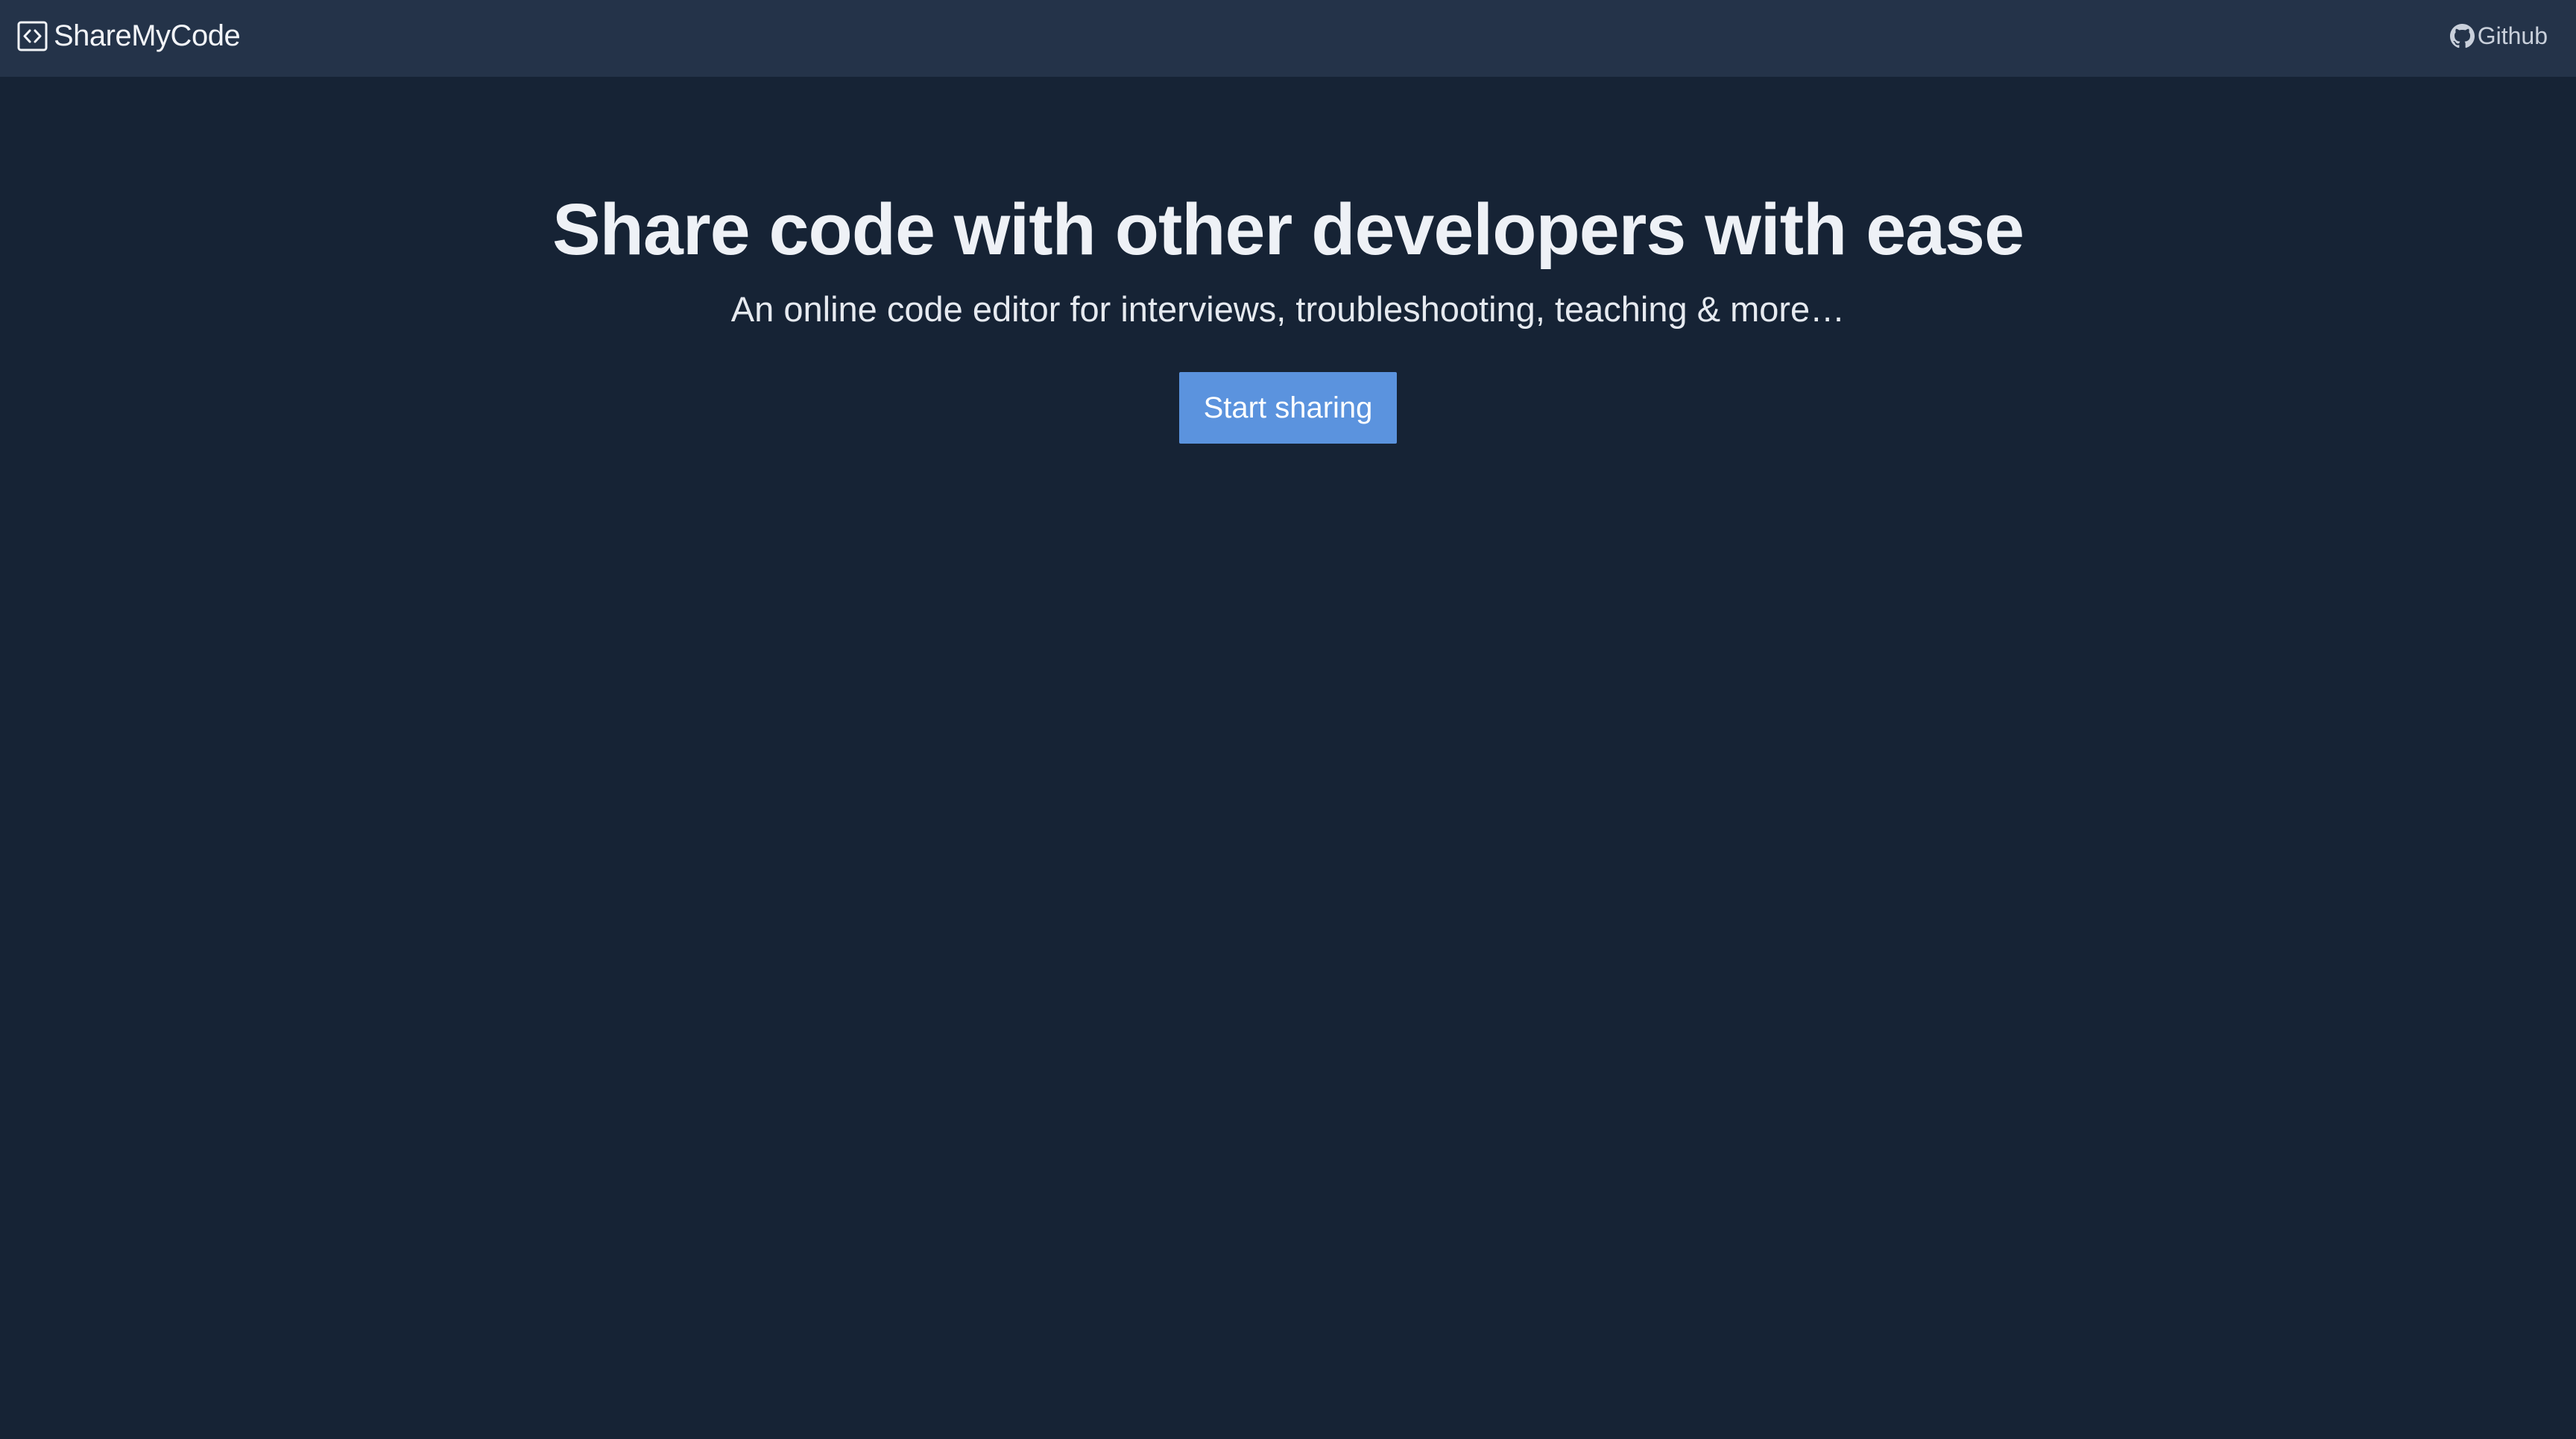  I want to click on brand-home-link: ShareMyCode, so click(129, 36).